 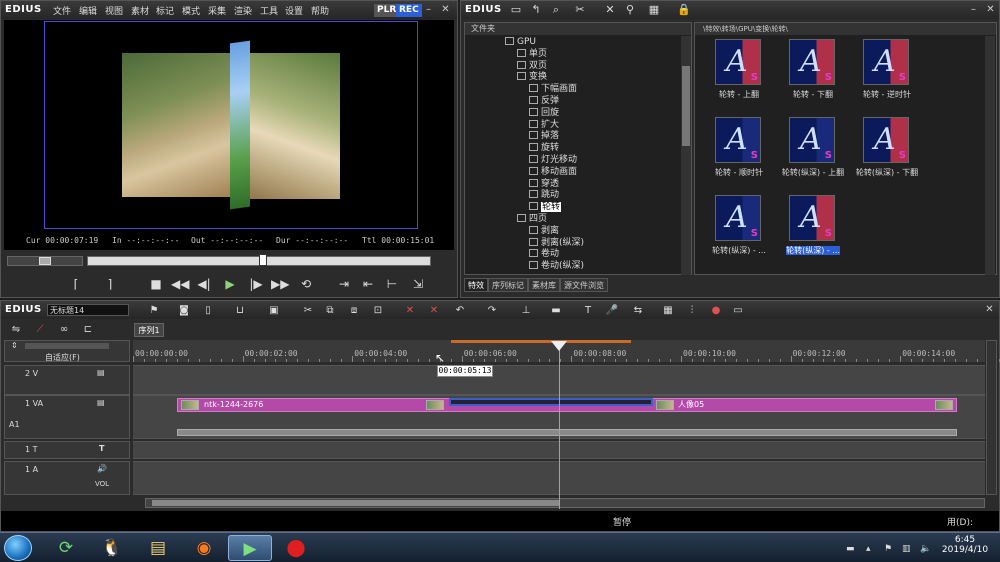 What do you see at coordinates (434, 310) in the screenshot?
I see `ripple-delete-icon: ✕` at bounding box center [434, 310].